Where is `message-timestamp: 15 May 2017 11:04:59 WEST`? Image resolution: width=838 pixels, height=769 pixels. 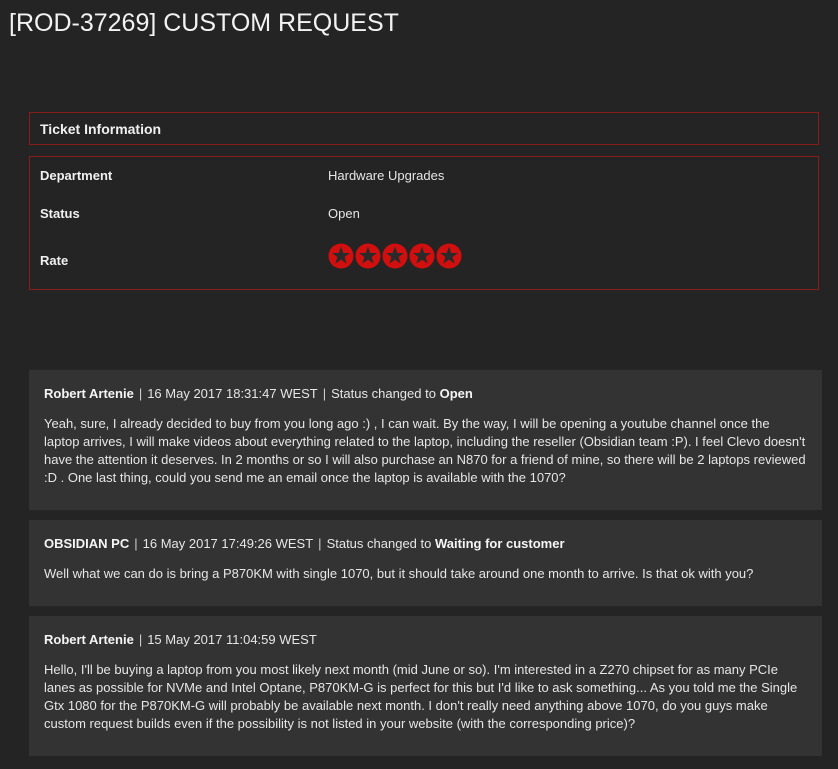
message-timestamp: 15 May 2017 11:04:59 WEST is located at coordinates (232, 639).